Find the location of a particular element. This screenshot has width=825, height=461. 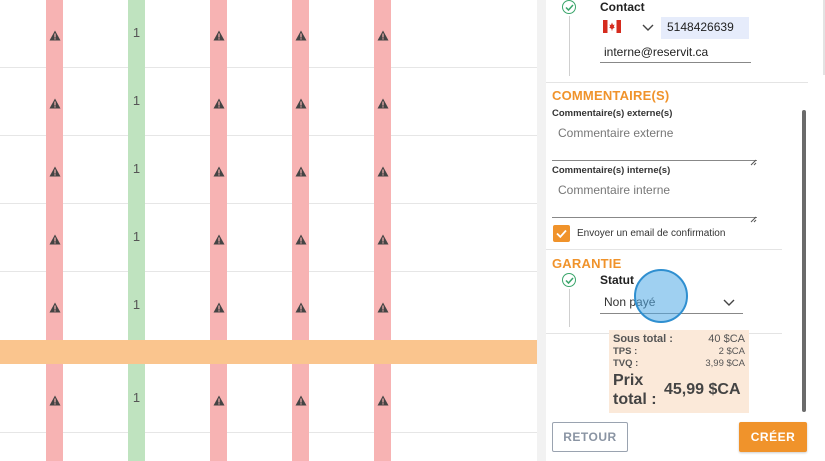

total-value: 45,99 $CA is located at coordinates (702, 389).